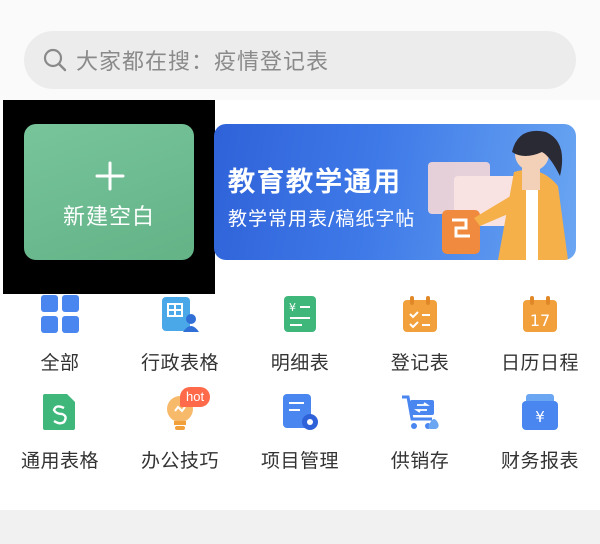 The width and height of the screenshot is (600, 544). What do you see at coordinates (420, 363) in the screenshot?
I see `category-label: 登记表` at bounding box center [420, 363].